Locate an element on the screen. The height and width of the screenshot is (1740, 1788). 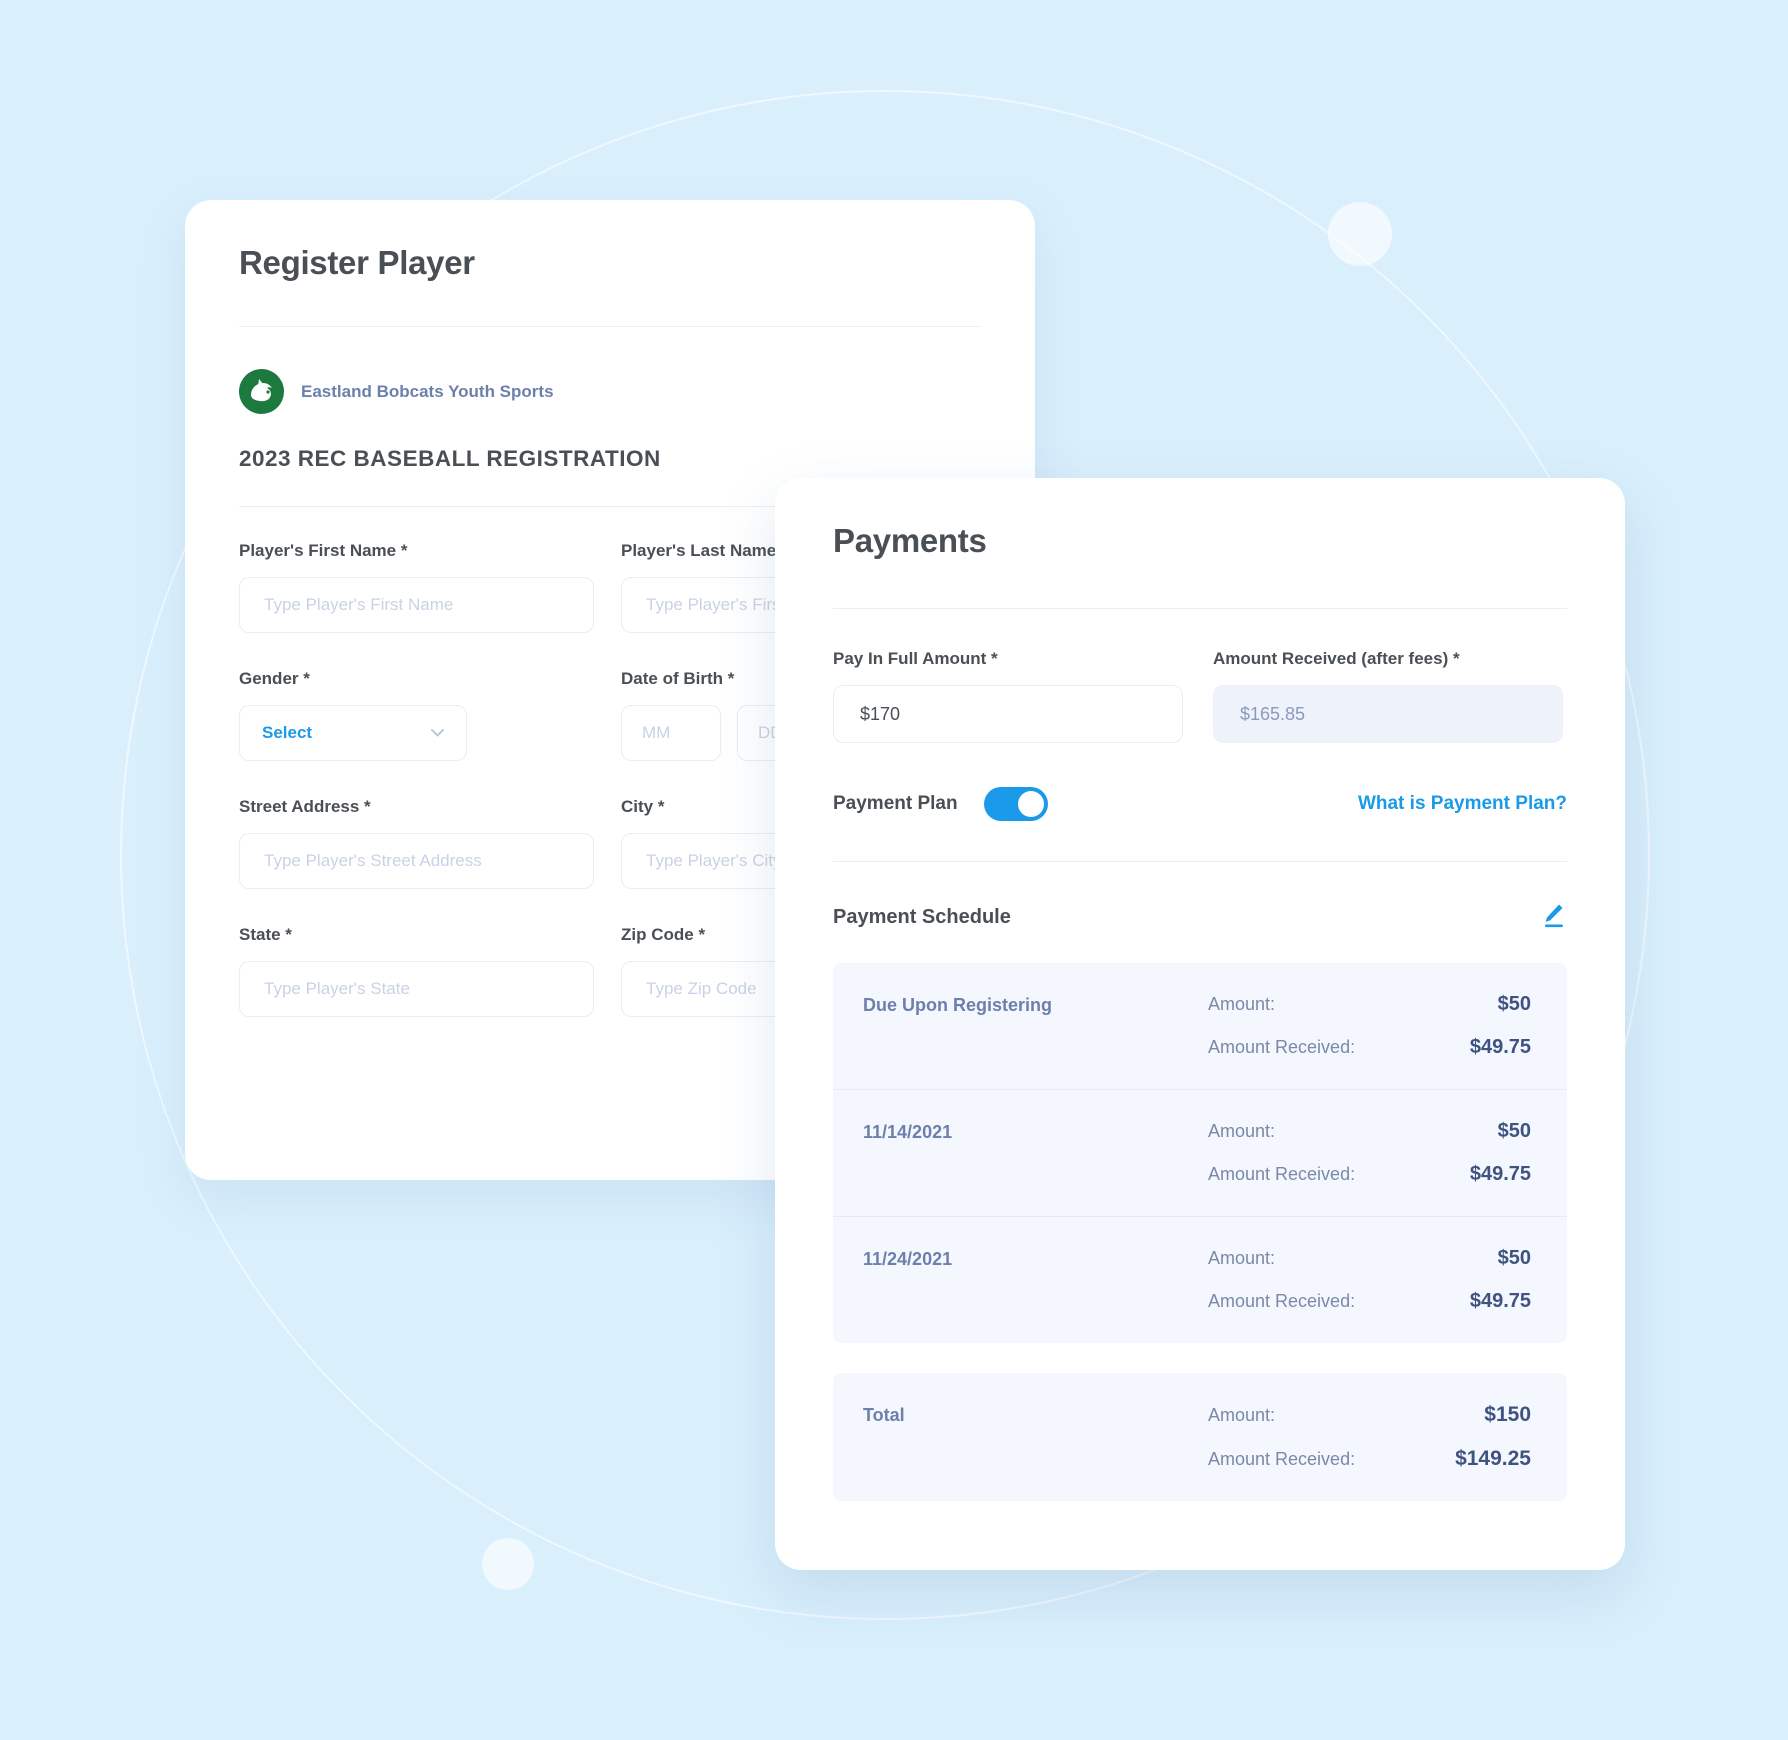
payments-title: Payments is located at coordinates (910, 540).